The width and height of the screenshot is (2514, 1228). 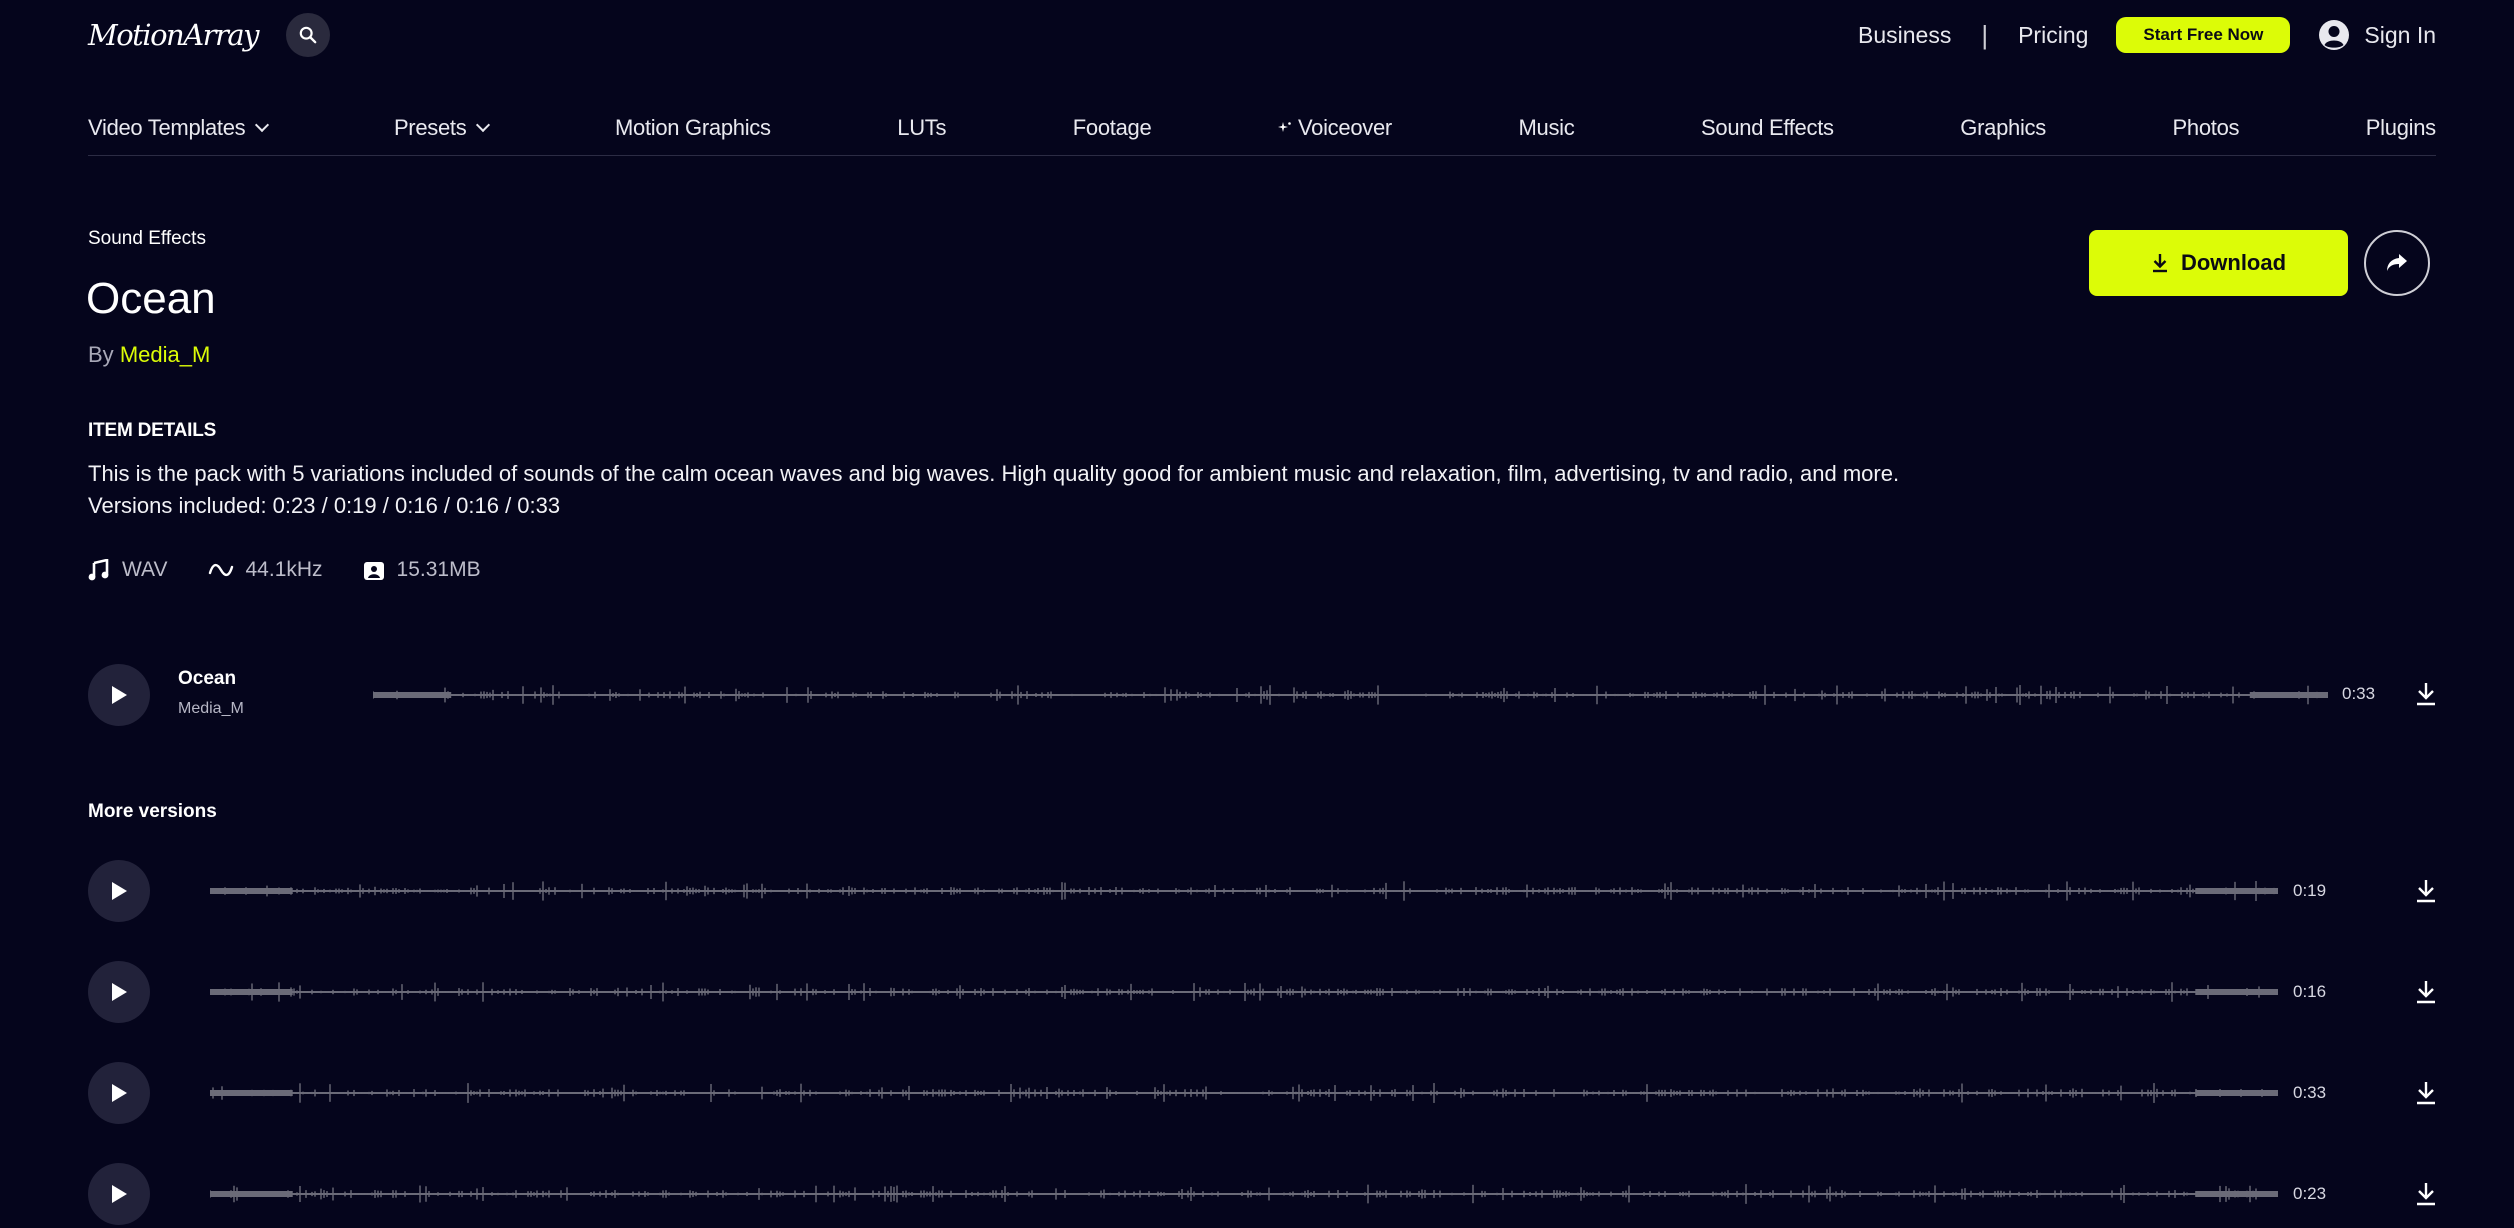 I want to click on nav-item-photos: Photos, so click(x=2206, y=128).